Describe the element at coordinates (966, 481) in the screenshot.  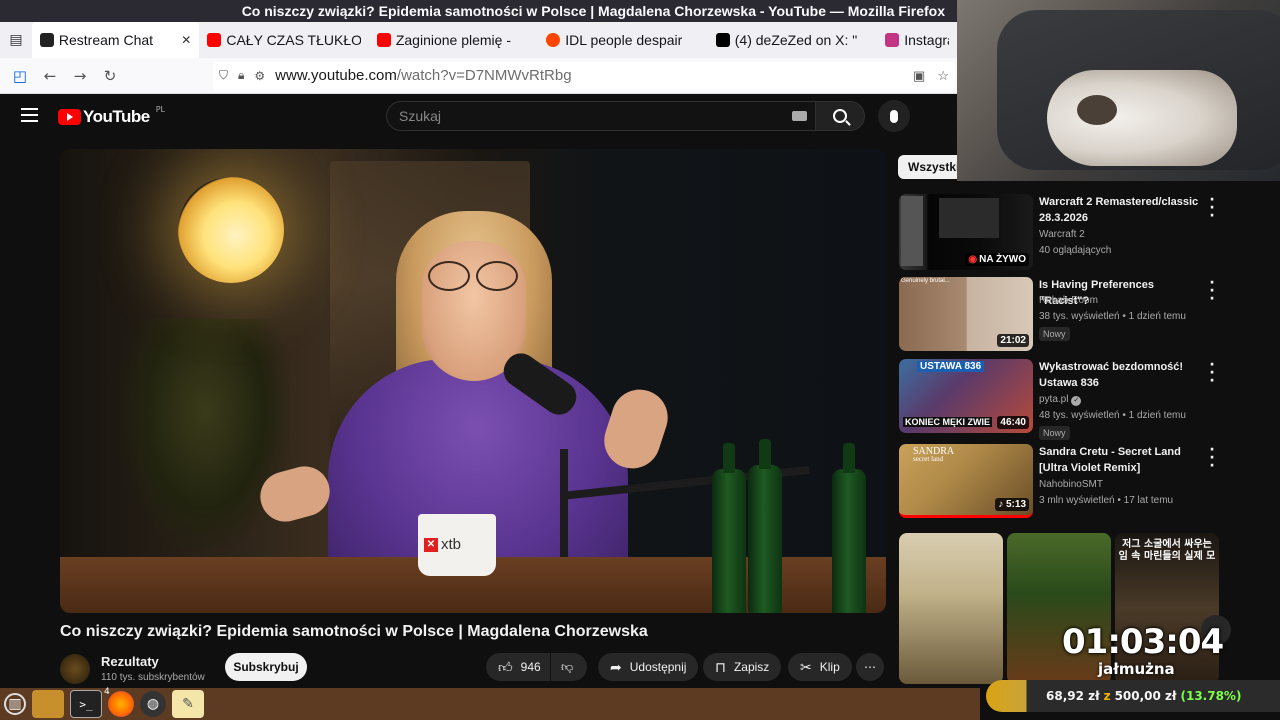
I see `video-thumbnail: SANDRA secret land ♪ 5:13` at that location.